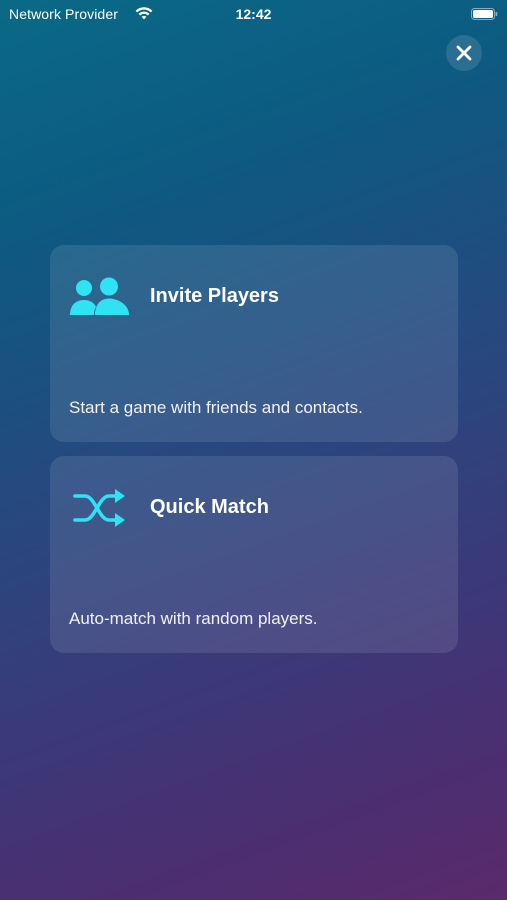 This screenshot has width=507, height=900. What do you see at coordinates (193, 618) in the screenshot?
I see `quick-match-description: Auto-match with random players.` at bounding box center [193, 618].